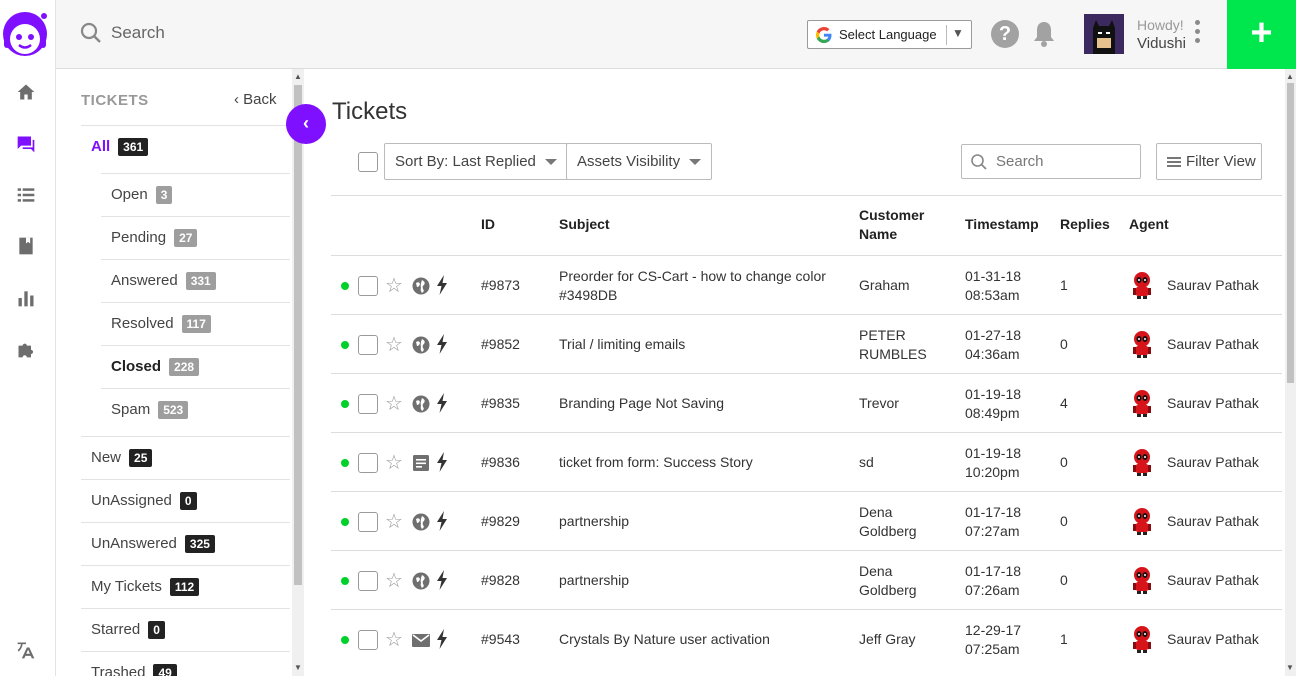 Image resolution: width=1296 pixels, height=676 pixels. What do you see at coordinates (704, 462) in the screenshot?
I see `ticket-subject: ticket from form: Success Story` at bounding box center [704, 462].